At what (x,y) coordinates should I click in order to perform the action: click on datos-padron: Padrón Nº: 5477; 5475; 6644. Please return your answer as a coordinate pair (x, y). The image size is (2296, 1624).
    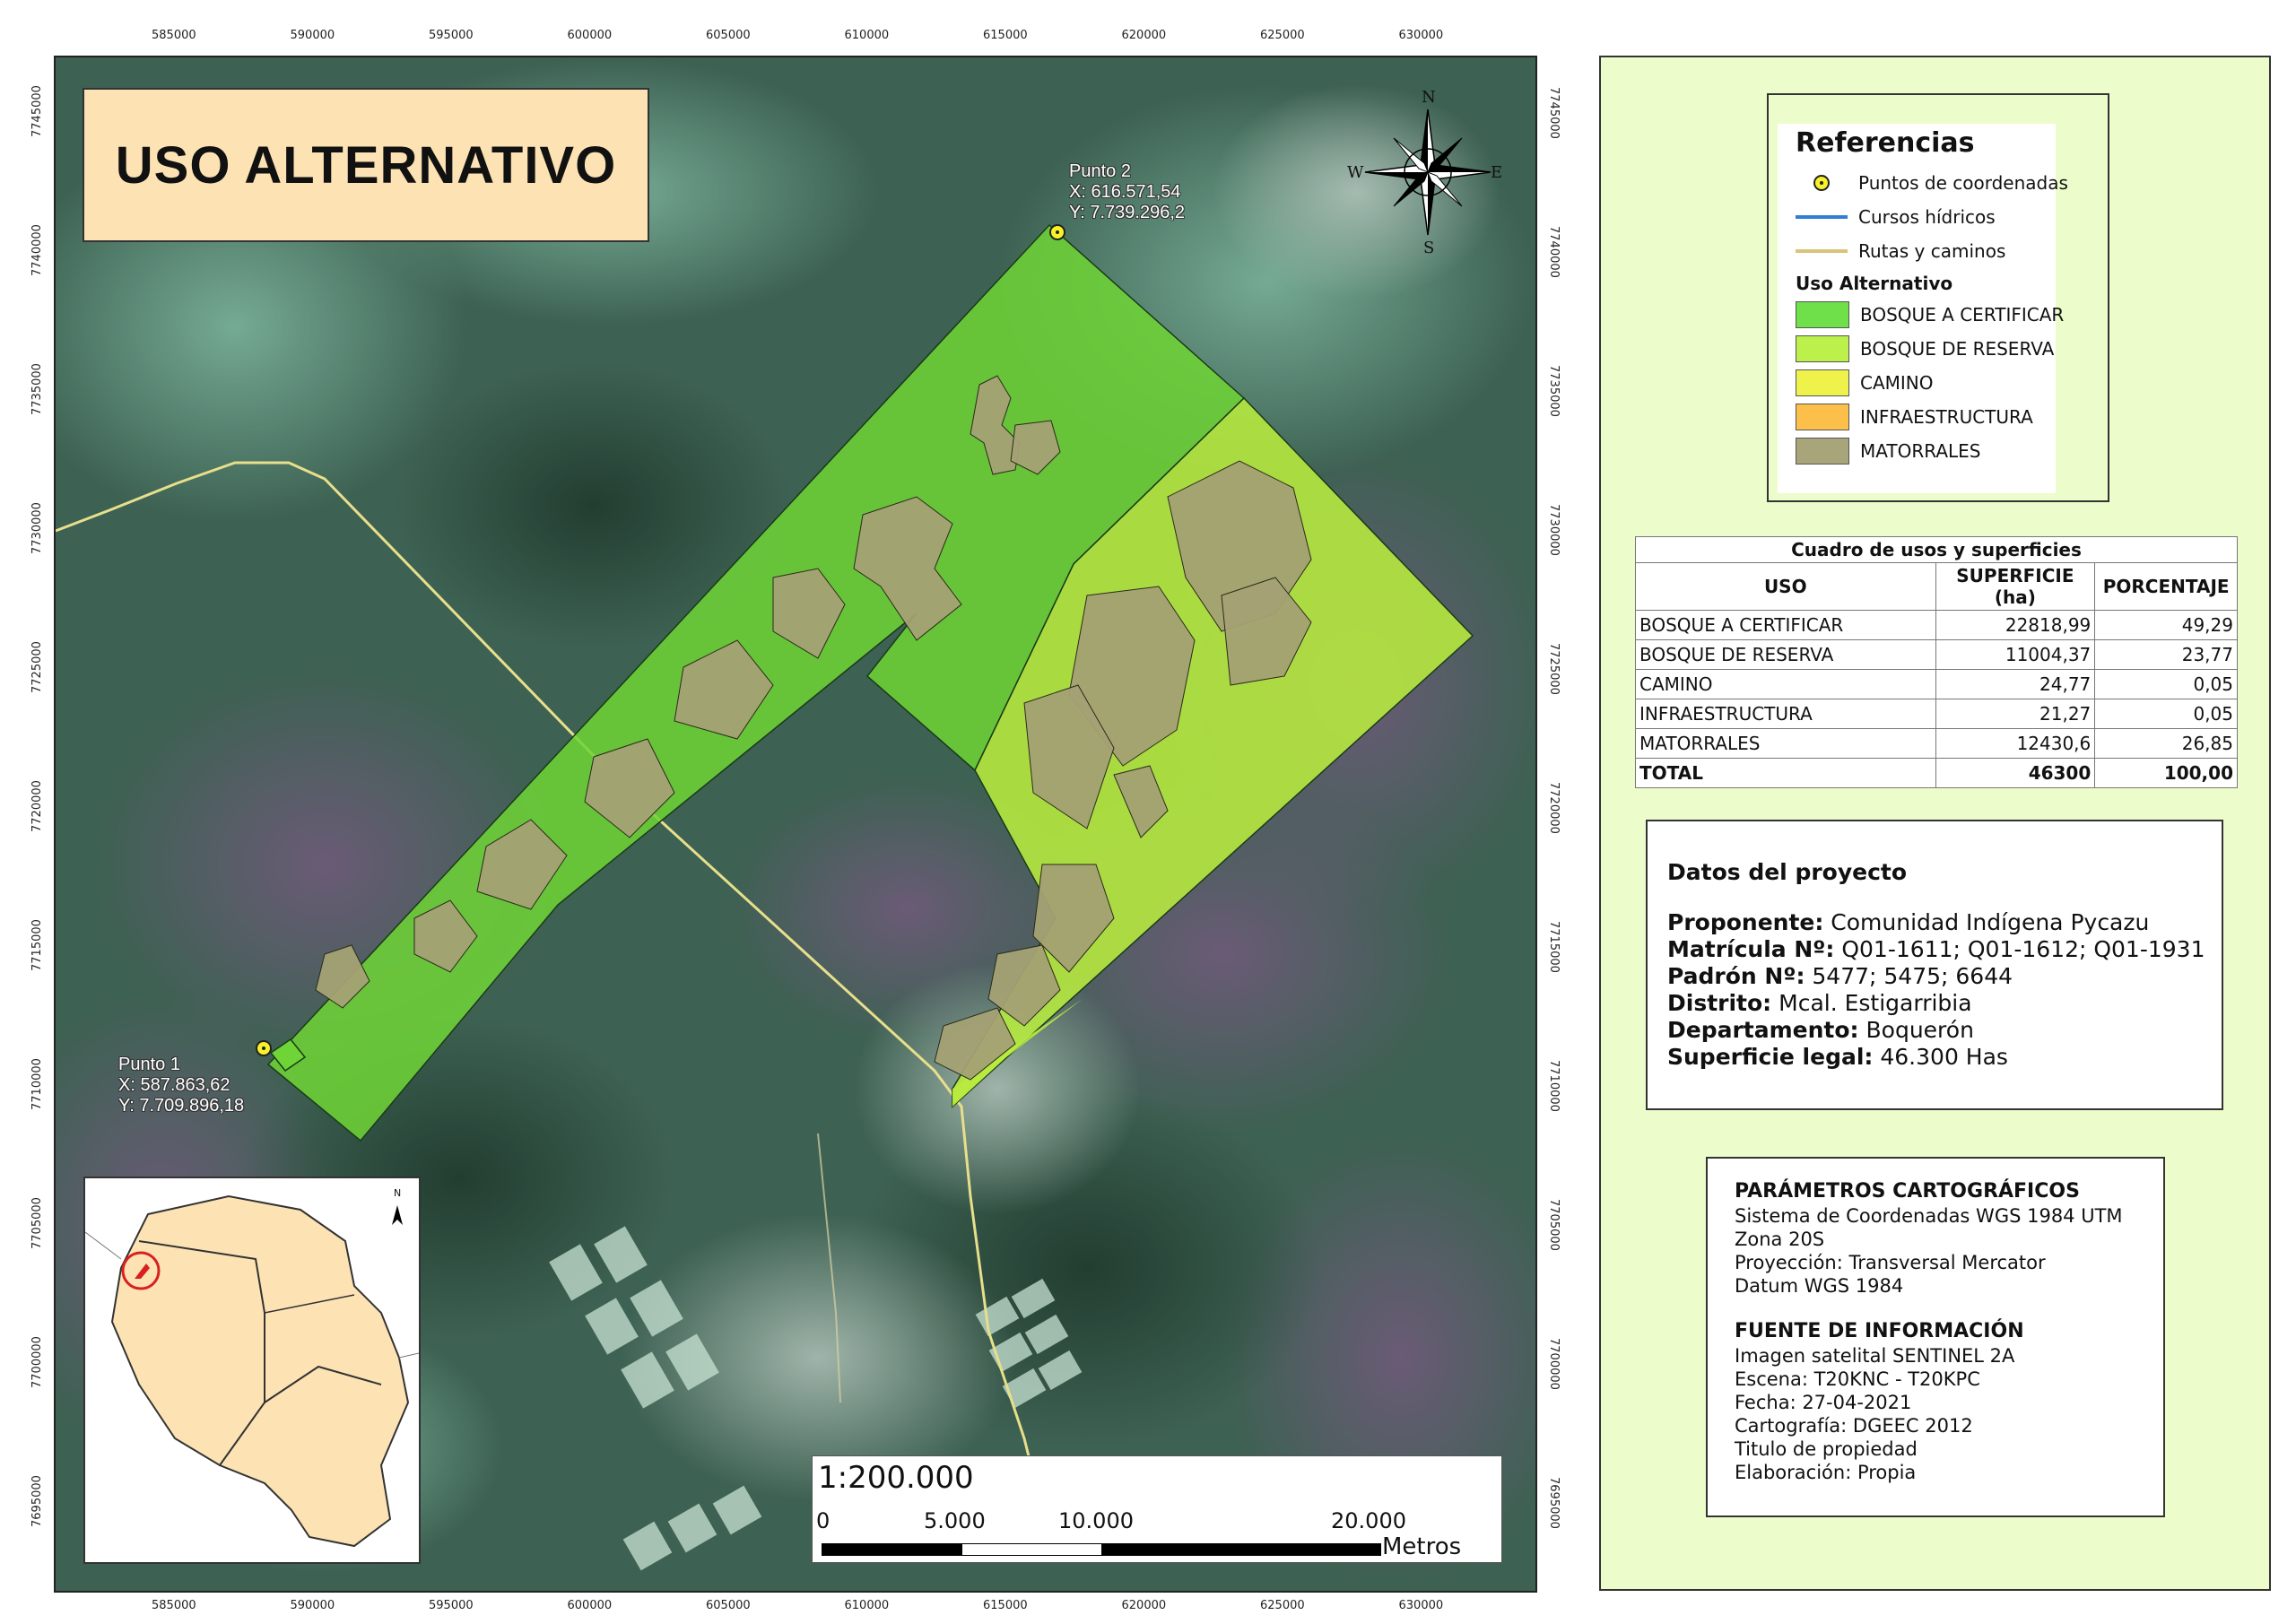
    Looking at the image, I should click on (1840, 976).